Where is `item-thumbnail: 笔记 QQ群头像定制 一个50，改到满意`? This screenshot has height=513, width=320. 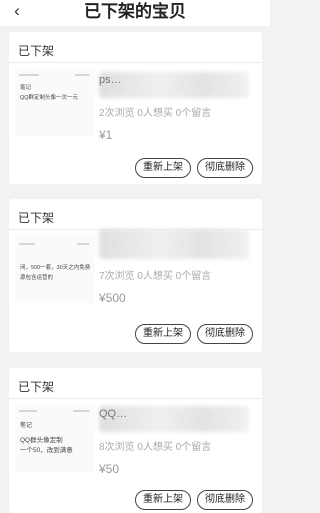 item-thumbnail: 笔记 QQ群头像定制 一个50，改到满意 is located at coordinates (55, 438).